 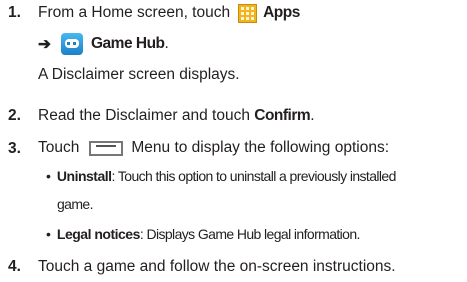 I want to click on step-4-number: 4., so click(x=14, y=266).